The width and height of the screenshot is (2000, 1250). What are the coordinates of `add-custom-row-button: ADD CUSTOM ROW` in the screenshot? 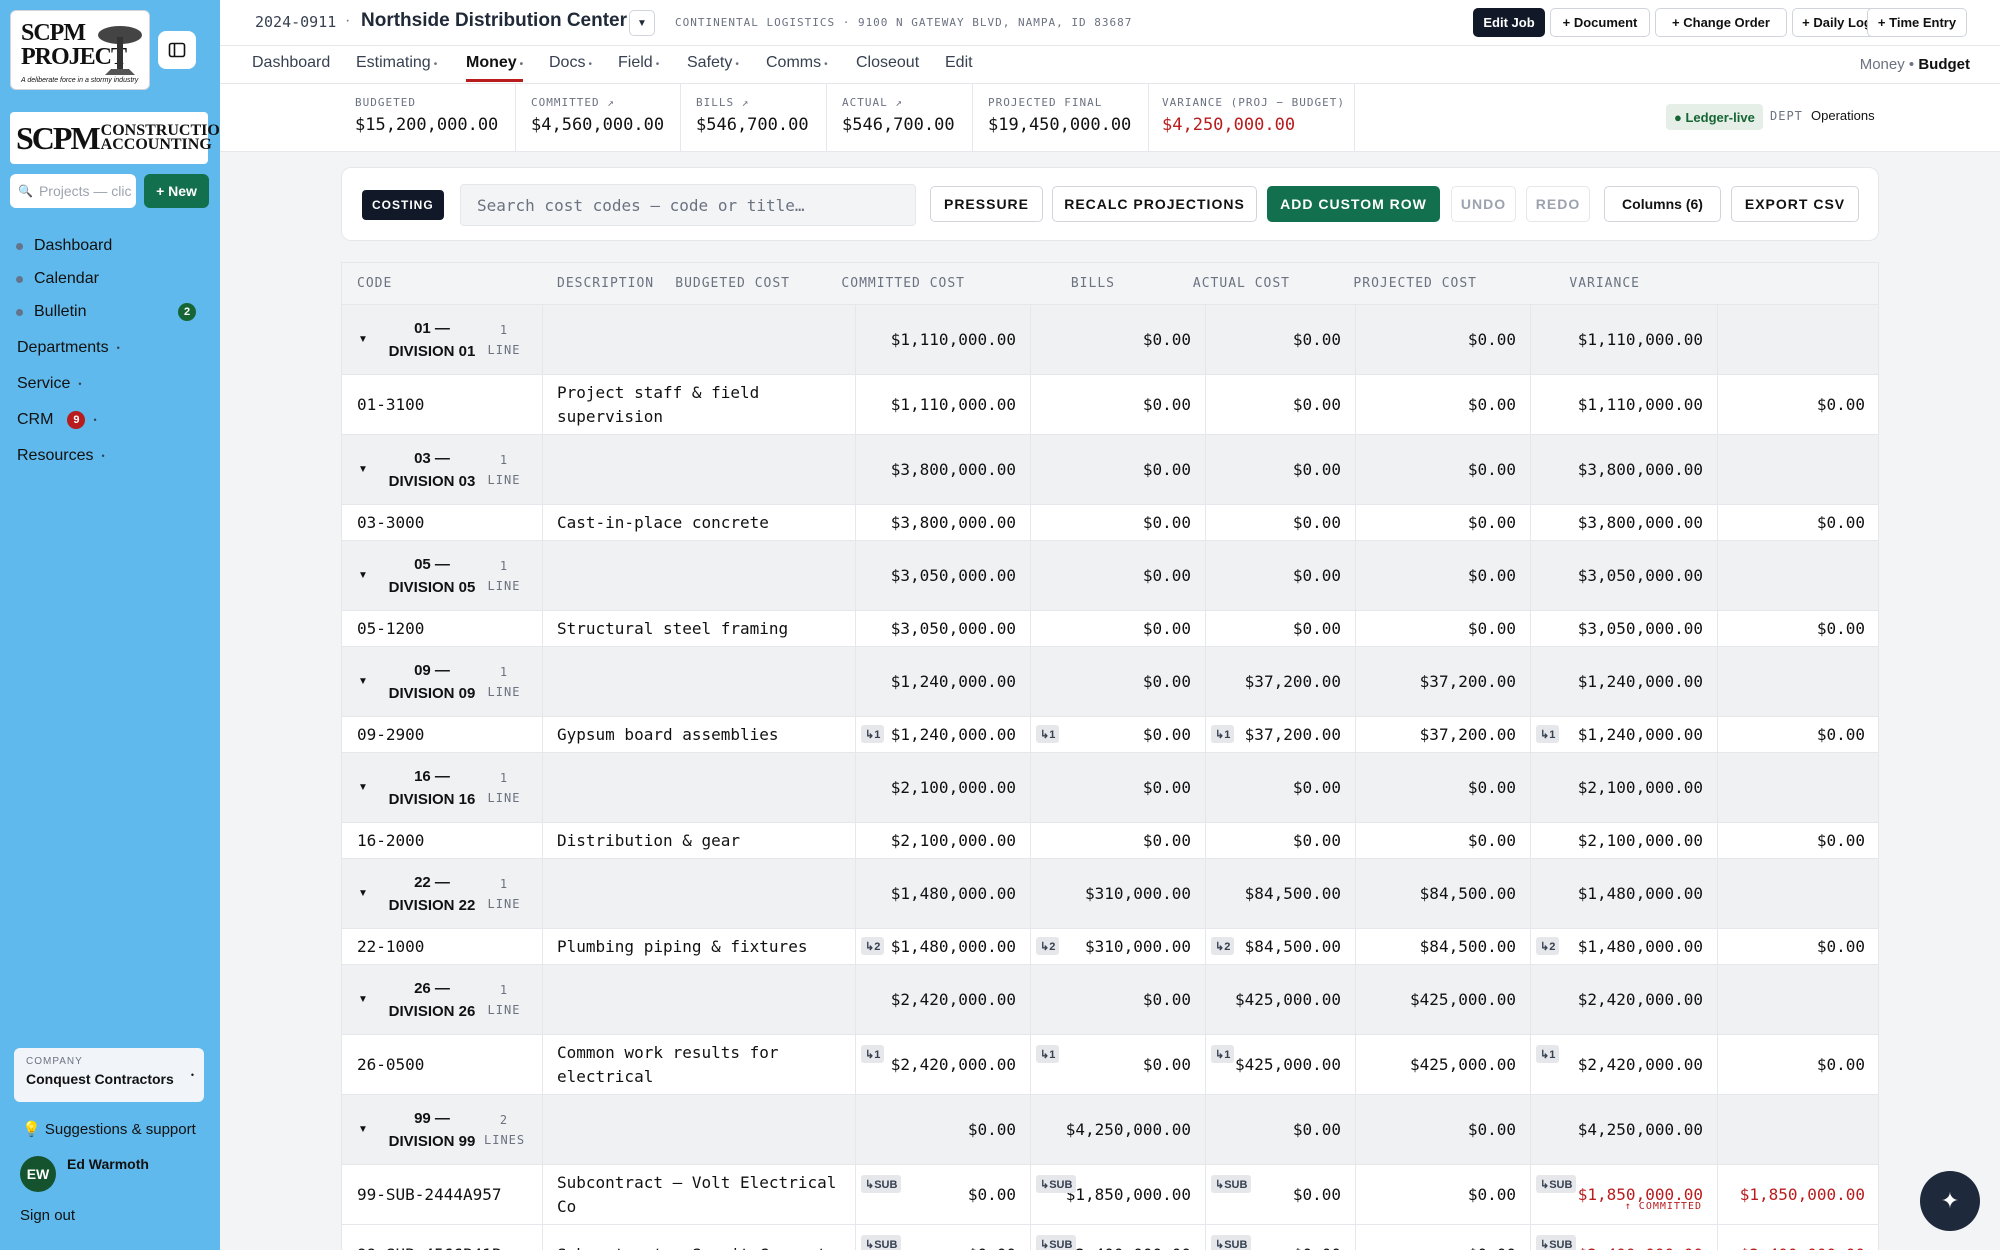 It's located at (1353, 204).